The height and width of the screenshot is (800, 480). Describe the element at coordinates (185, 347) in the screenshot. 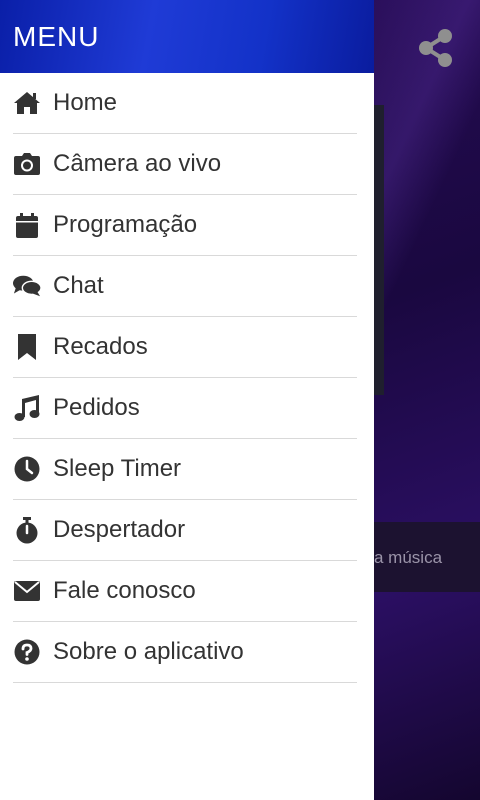

I see `menu-item-messages: Recados` at that location.